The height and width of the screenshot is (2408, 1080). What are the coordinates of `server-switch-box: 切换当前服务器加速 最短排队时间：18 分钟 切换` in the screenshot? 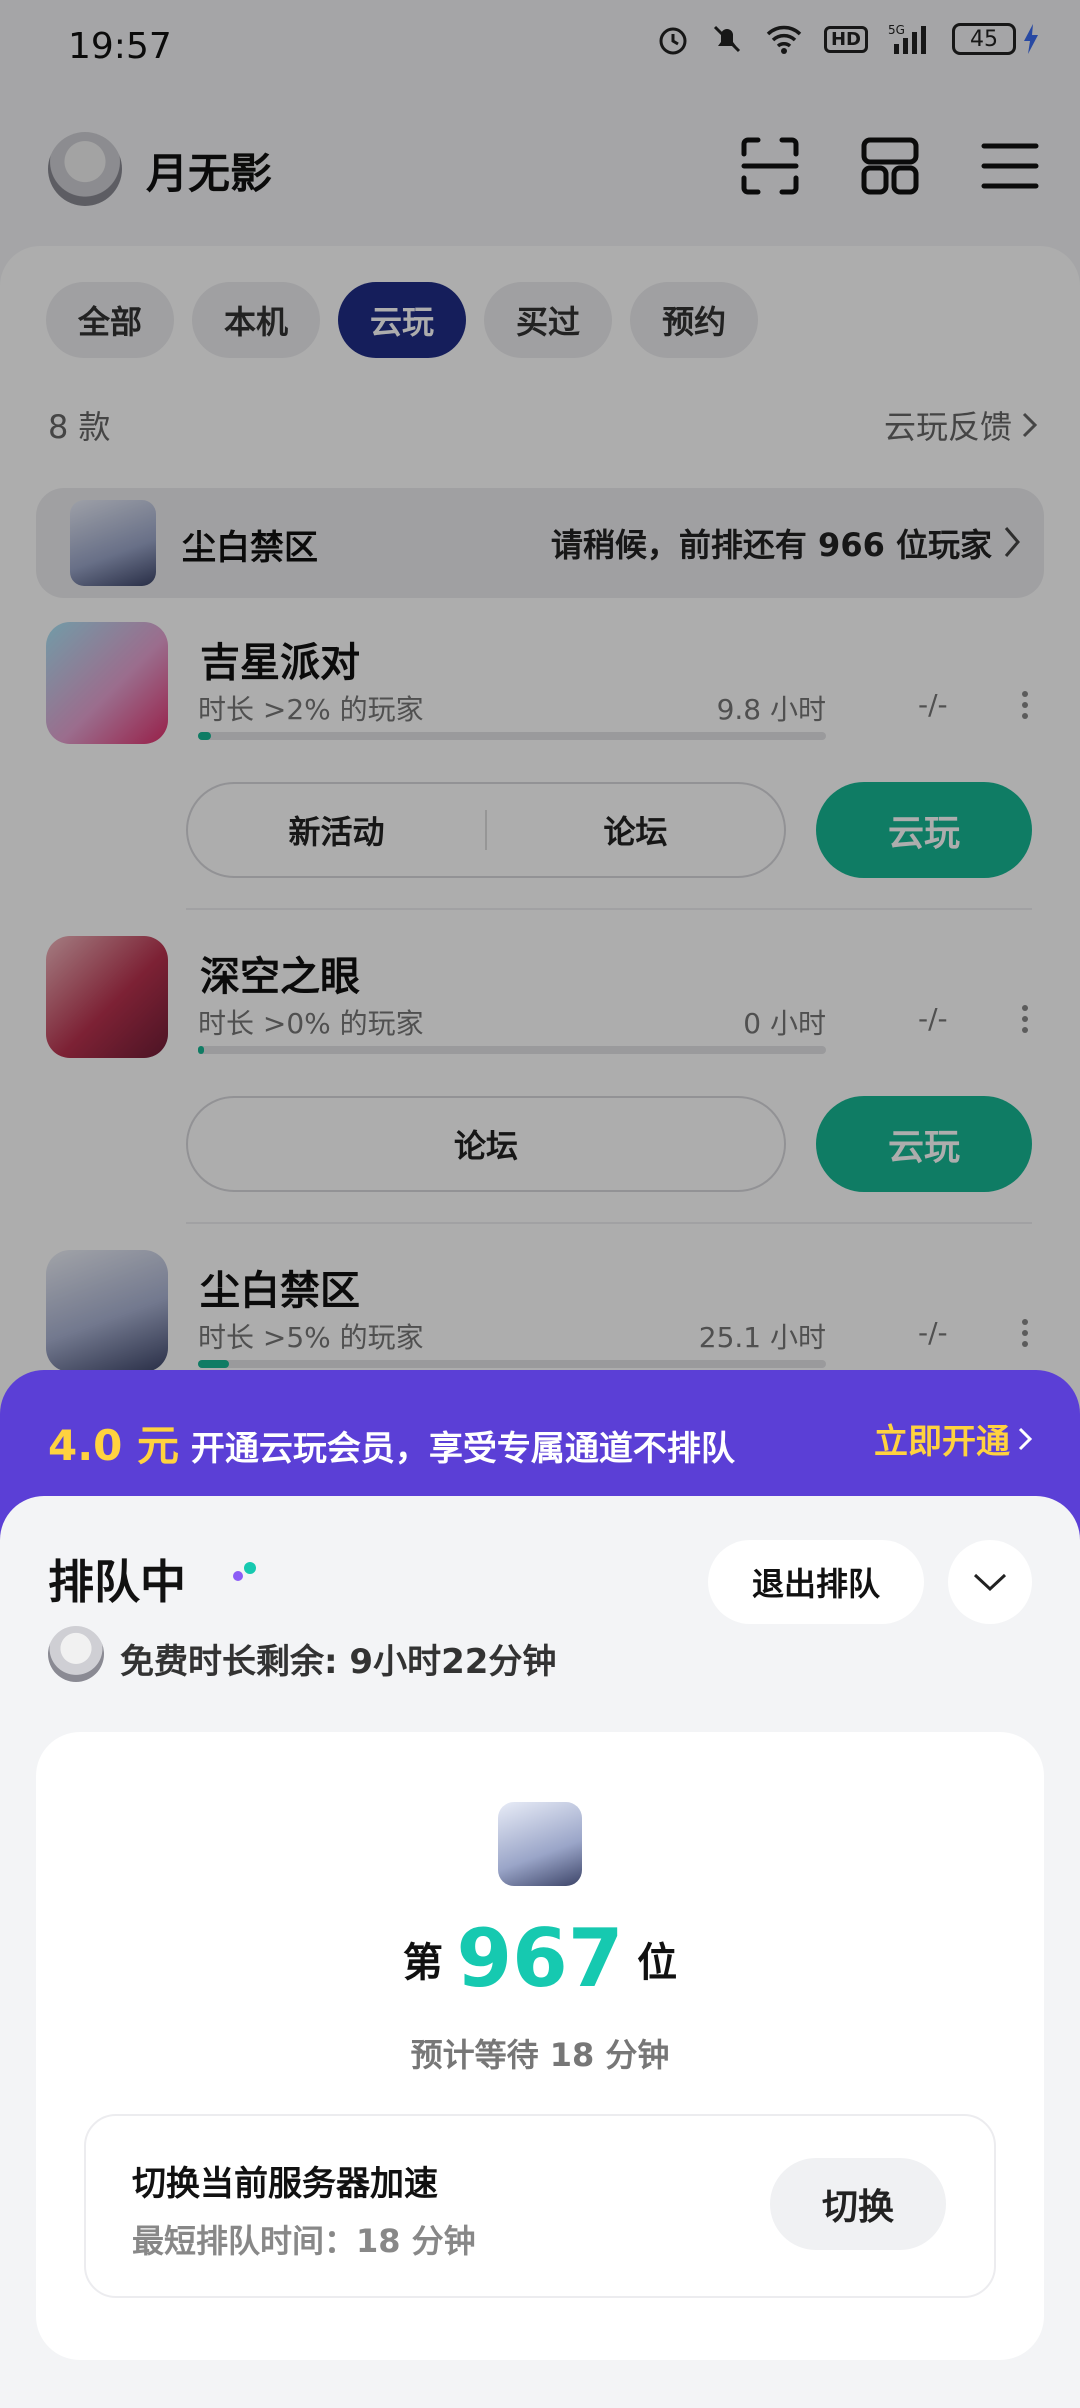 It's located at (540, 2206).